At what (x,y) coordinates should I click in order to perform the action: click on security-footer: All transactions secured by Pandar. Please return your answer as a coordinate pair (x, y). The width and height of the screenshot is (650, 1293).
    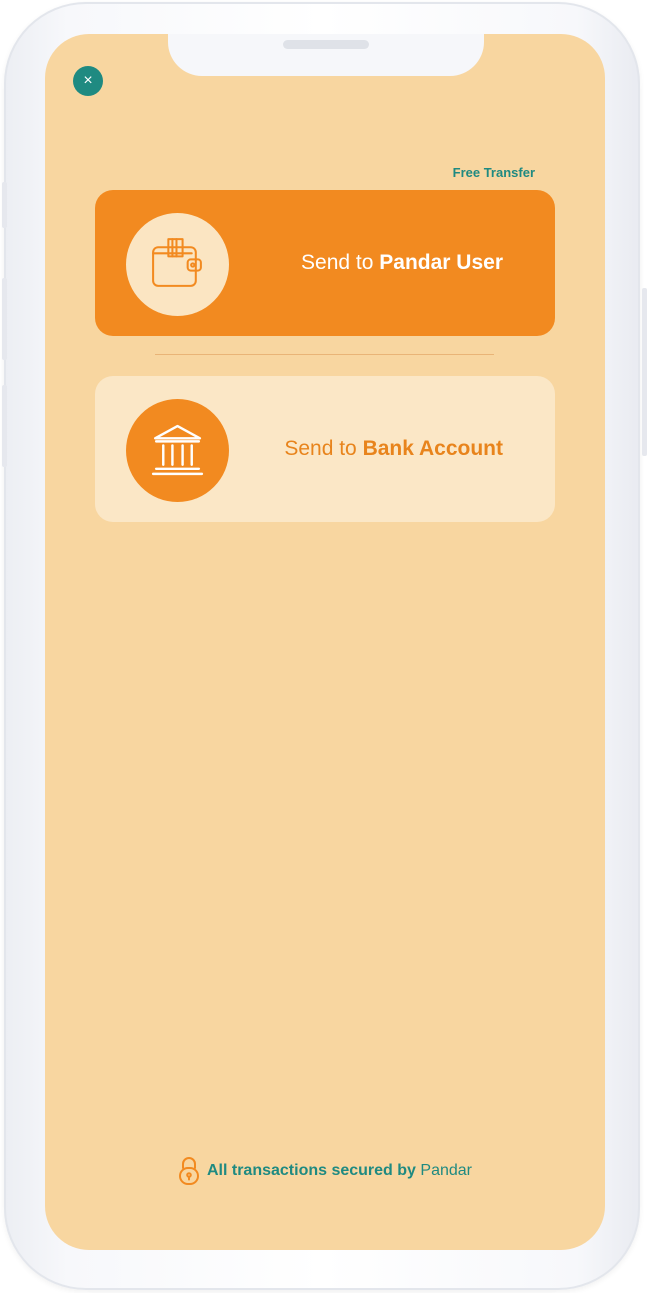
    Looking at the image, I should click on (325, 1171).